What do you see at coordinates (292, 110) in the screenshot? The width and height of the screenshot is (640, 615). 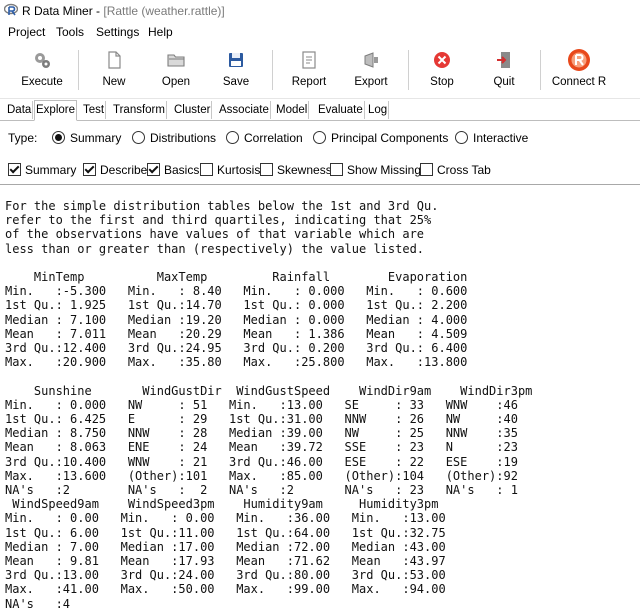 I see `tab-model: Model` at bounding box center [292, 110].